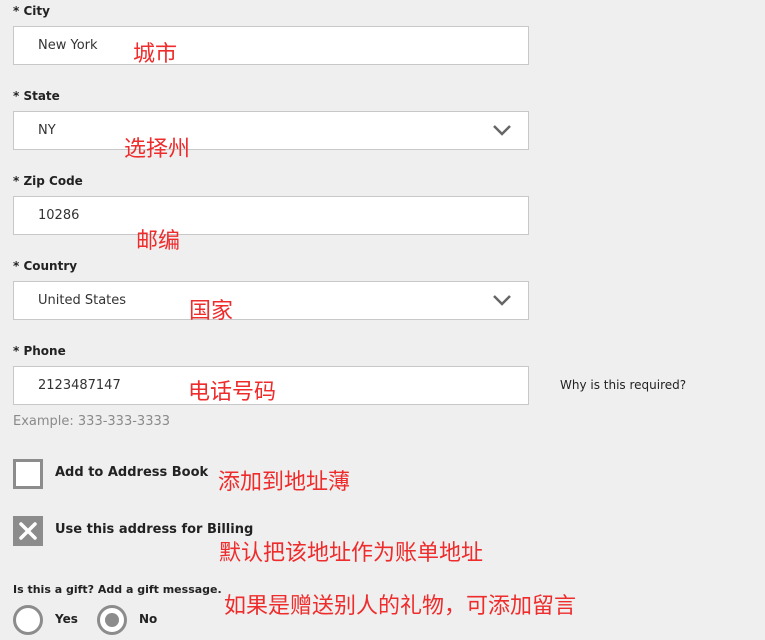 This screenshot has height=640, width=765. Describe the element at coordinates (157, 149) in the screenshot. I see `annotation-state: 选择州` at that location.